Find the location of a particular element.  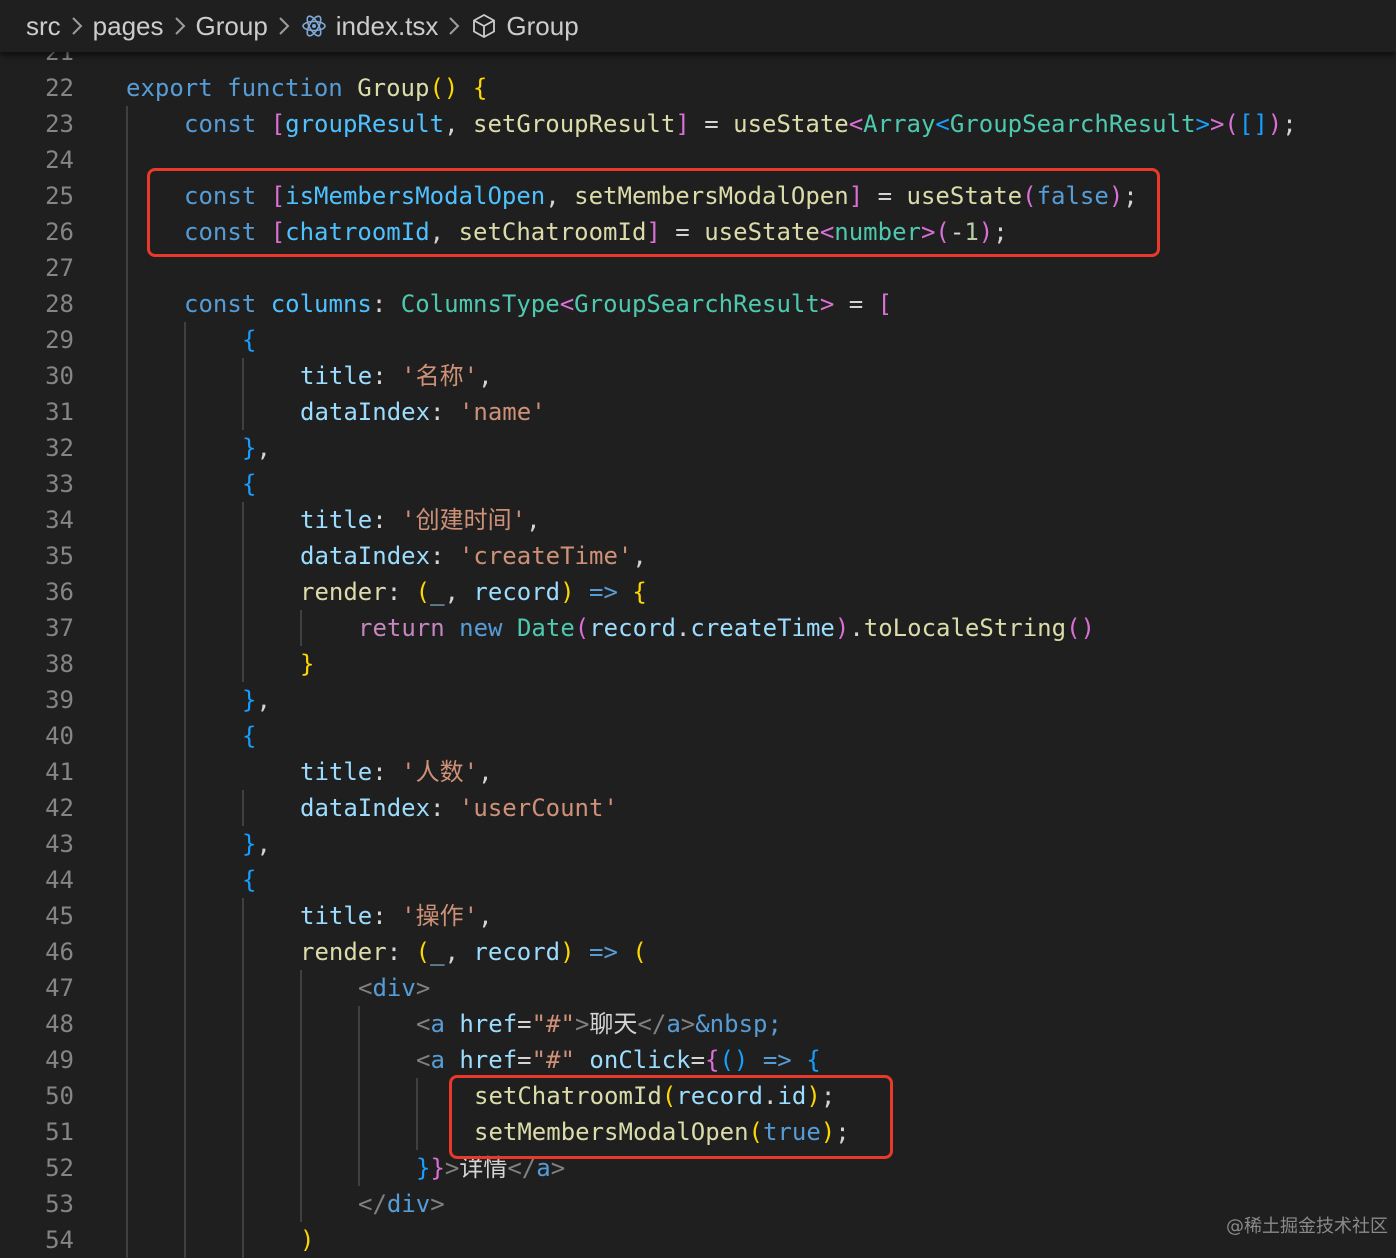

code-token: div is located at coordinates (408, 1204).